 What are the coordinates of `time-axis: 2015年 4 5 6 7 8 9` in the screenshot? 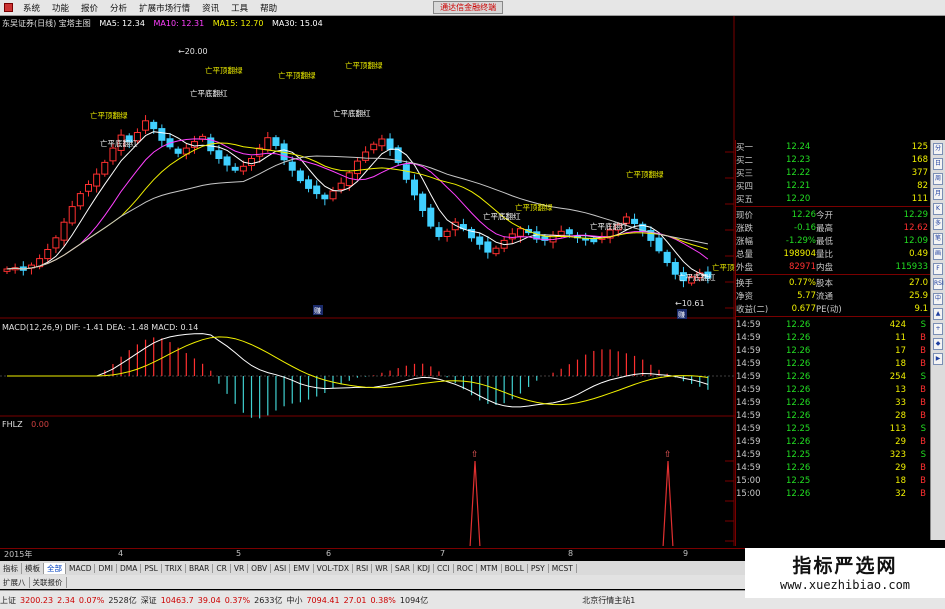 It's located at (372, 554).